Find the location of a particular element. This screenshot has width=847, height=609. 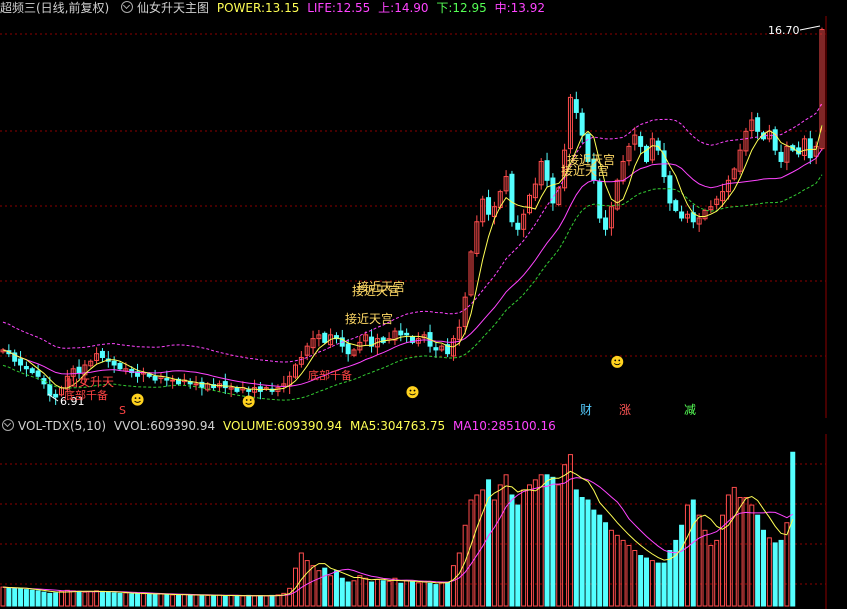

life-value: 12.55 is located at coordinates (353, 8).